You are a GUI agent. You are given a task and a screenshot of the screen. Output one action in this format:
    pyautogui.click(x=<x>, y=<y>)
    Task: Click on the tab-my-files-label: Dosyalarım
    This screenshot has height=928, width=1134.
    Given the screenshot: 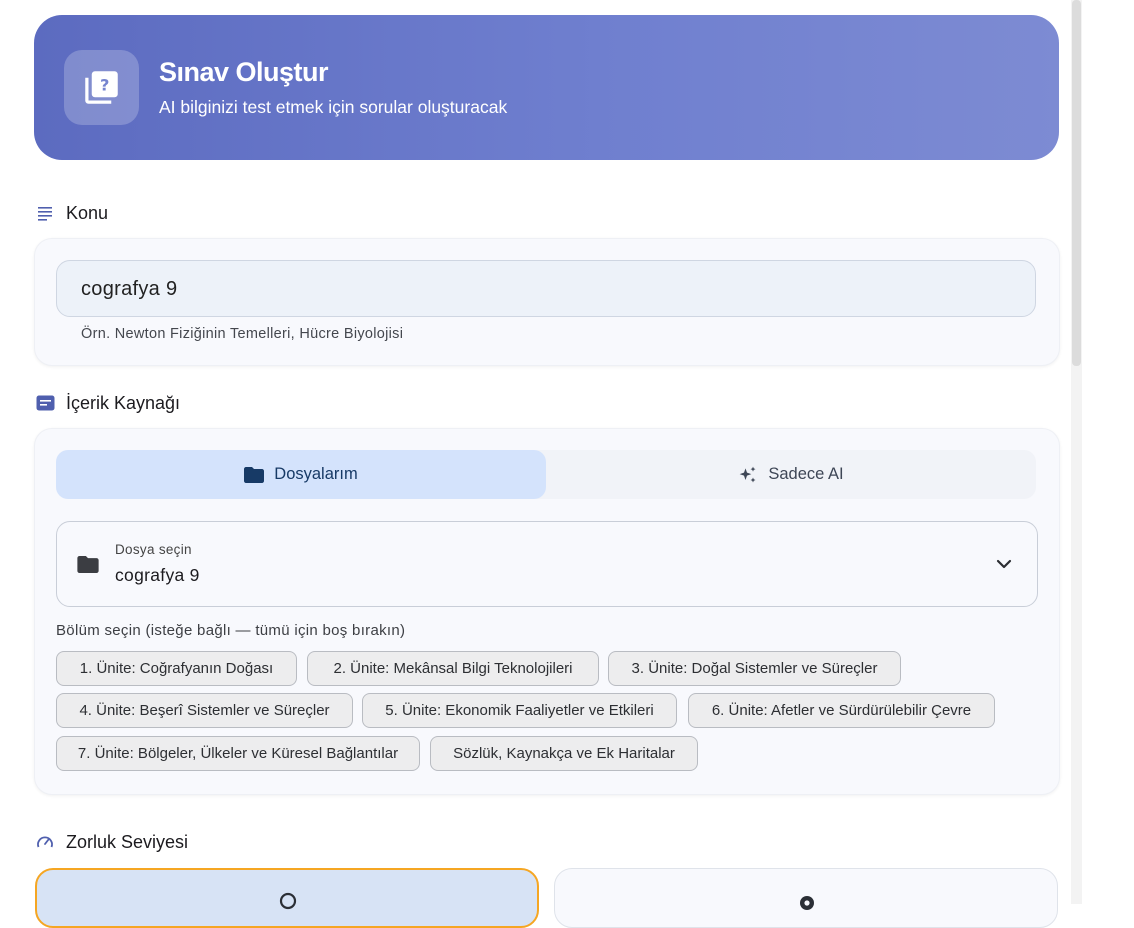 What is the action you would take?
    pyautogui.click(x=316, y=474)
    